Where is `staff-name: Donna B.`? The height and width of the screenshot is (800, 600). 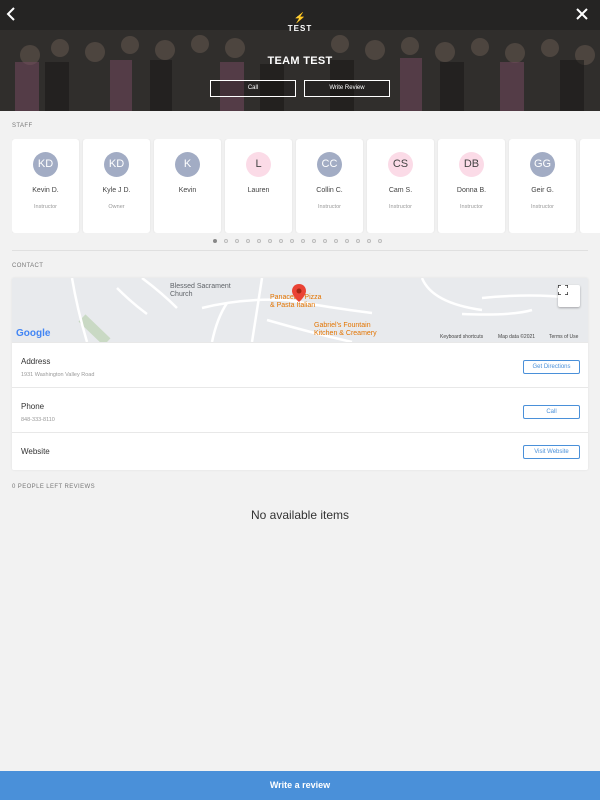
staff-name: Donna B. is located at coordinates (471, 190).